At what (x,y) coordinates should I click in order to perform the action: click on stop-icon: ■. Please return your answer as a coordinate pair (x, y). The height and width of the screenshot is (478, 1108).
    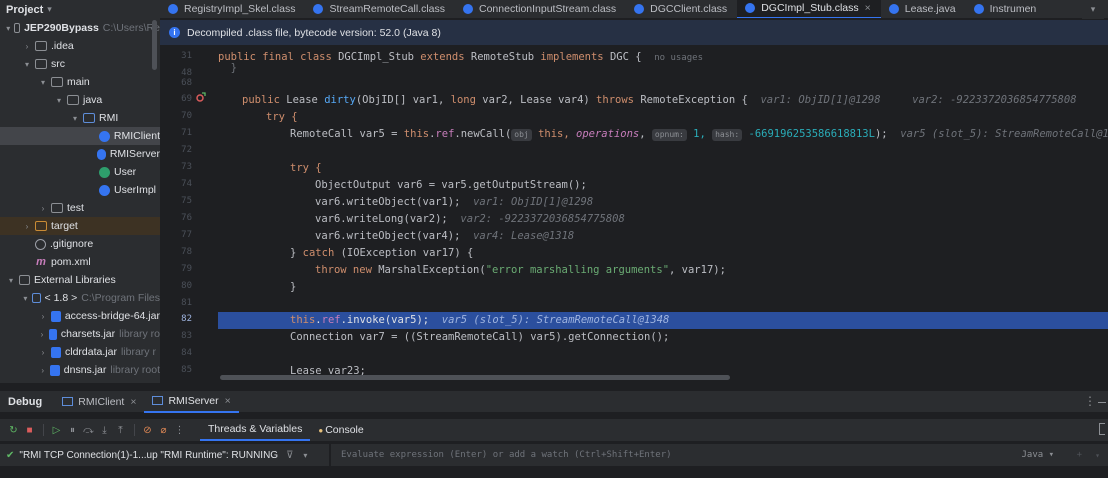
    Looking at the image, I should click on (29, 430).